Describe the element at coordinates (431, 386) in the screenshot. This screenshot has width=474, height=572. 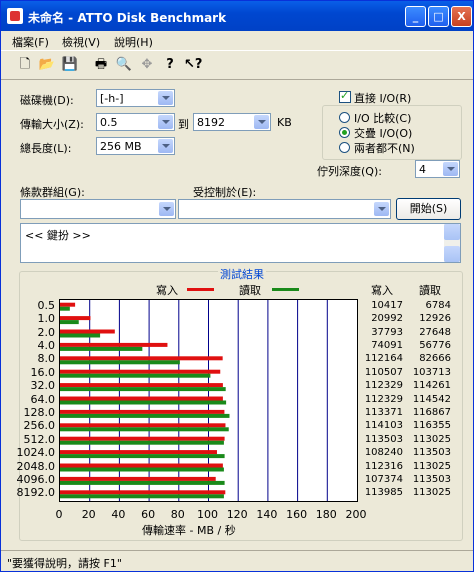
I see `read-value: 114261` at that location.